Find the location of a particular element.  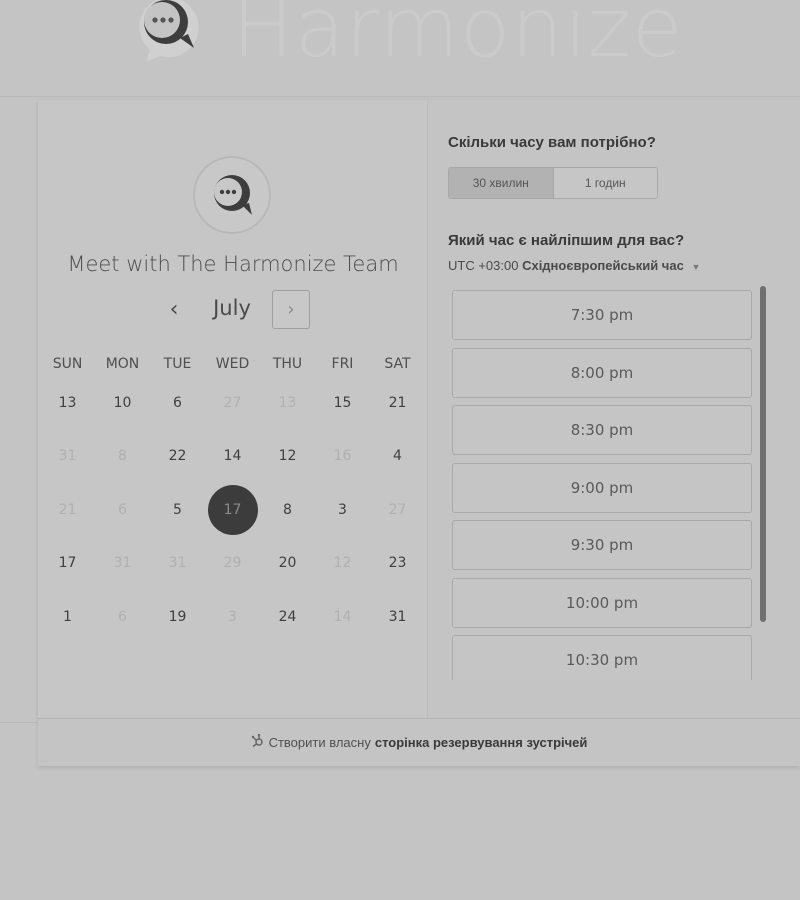

calendar-day-number: 14 is located at coordinates (342, 616).